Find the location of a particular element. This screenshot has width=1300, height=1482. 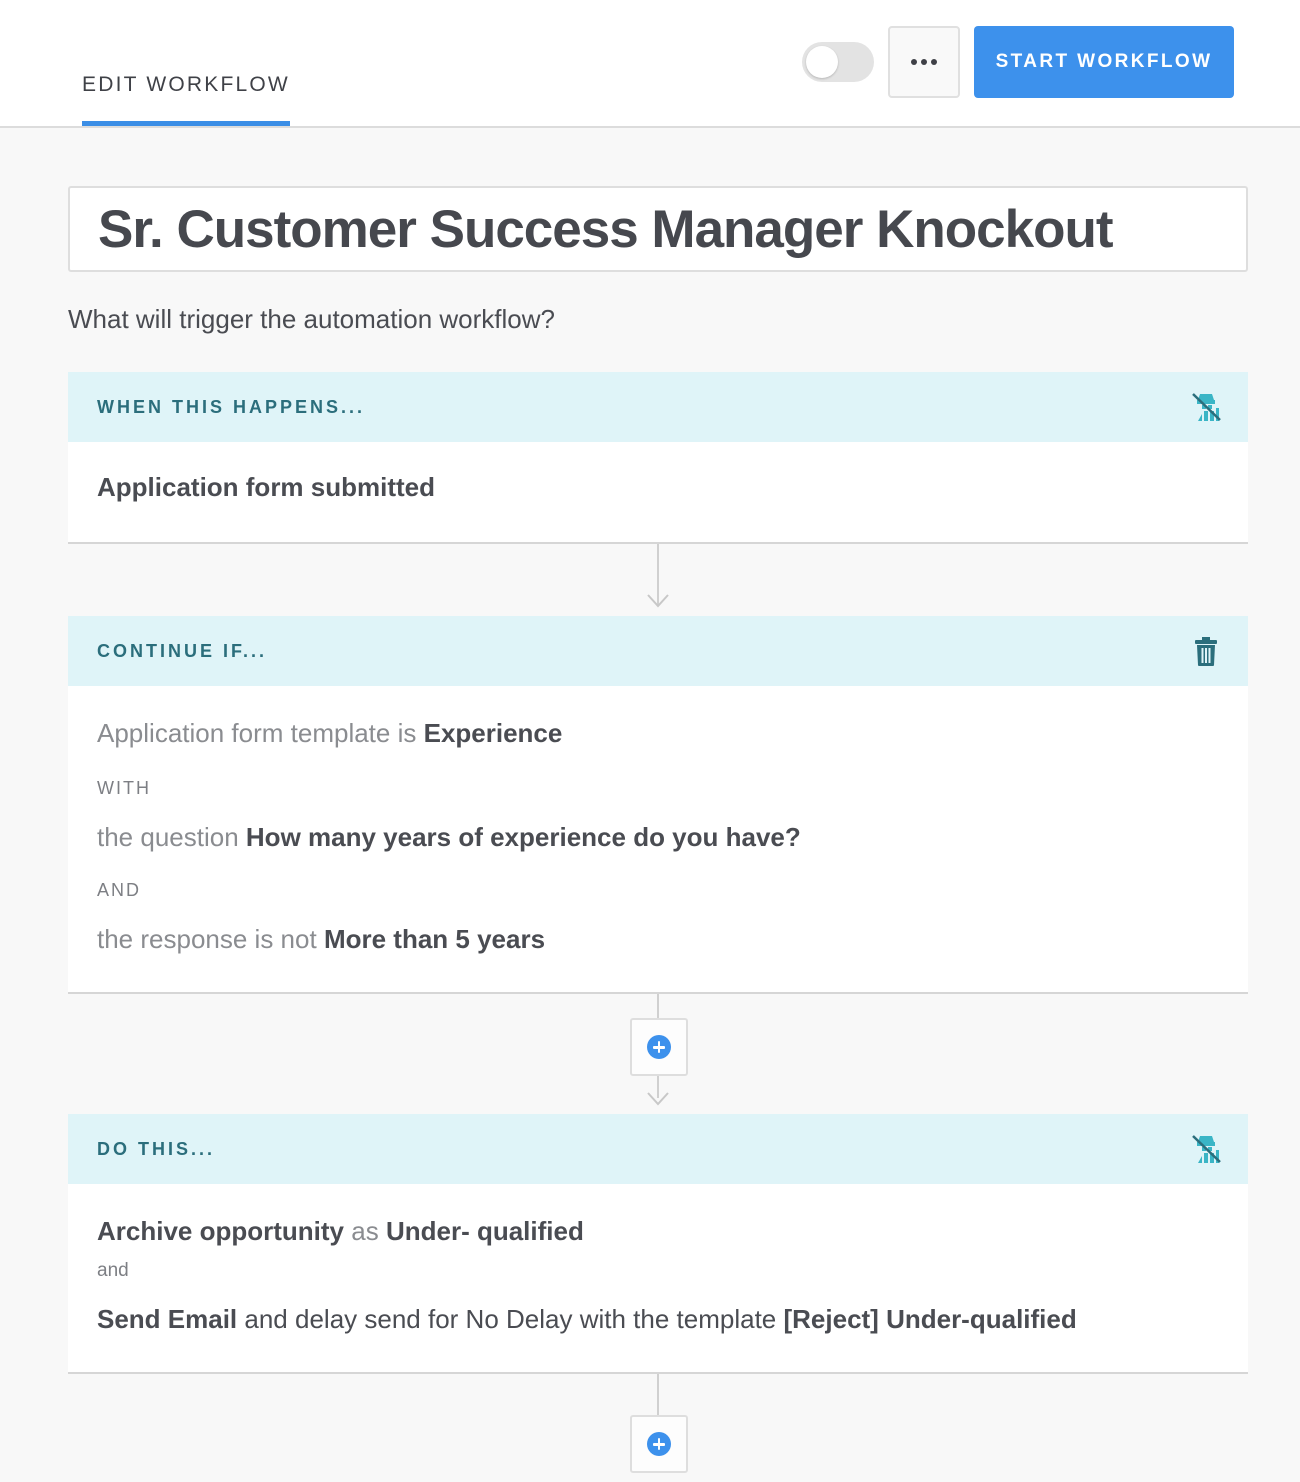

condition-template-value: Experience is located at coordinates (493, 733).